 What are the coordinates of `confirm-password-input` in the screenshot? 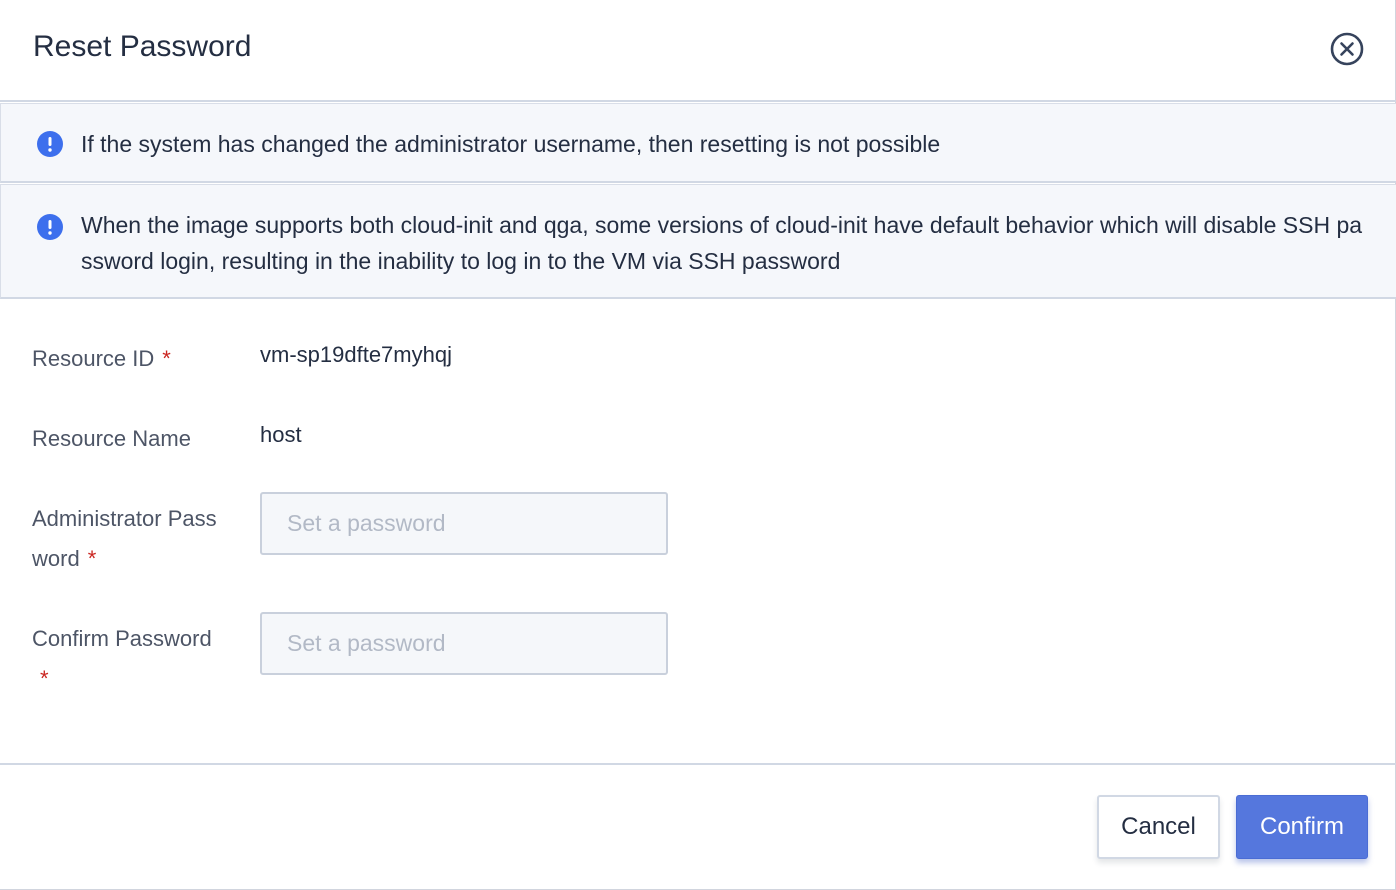 It's located at (464, 643).